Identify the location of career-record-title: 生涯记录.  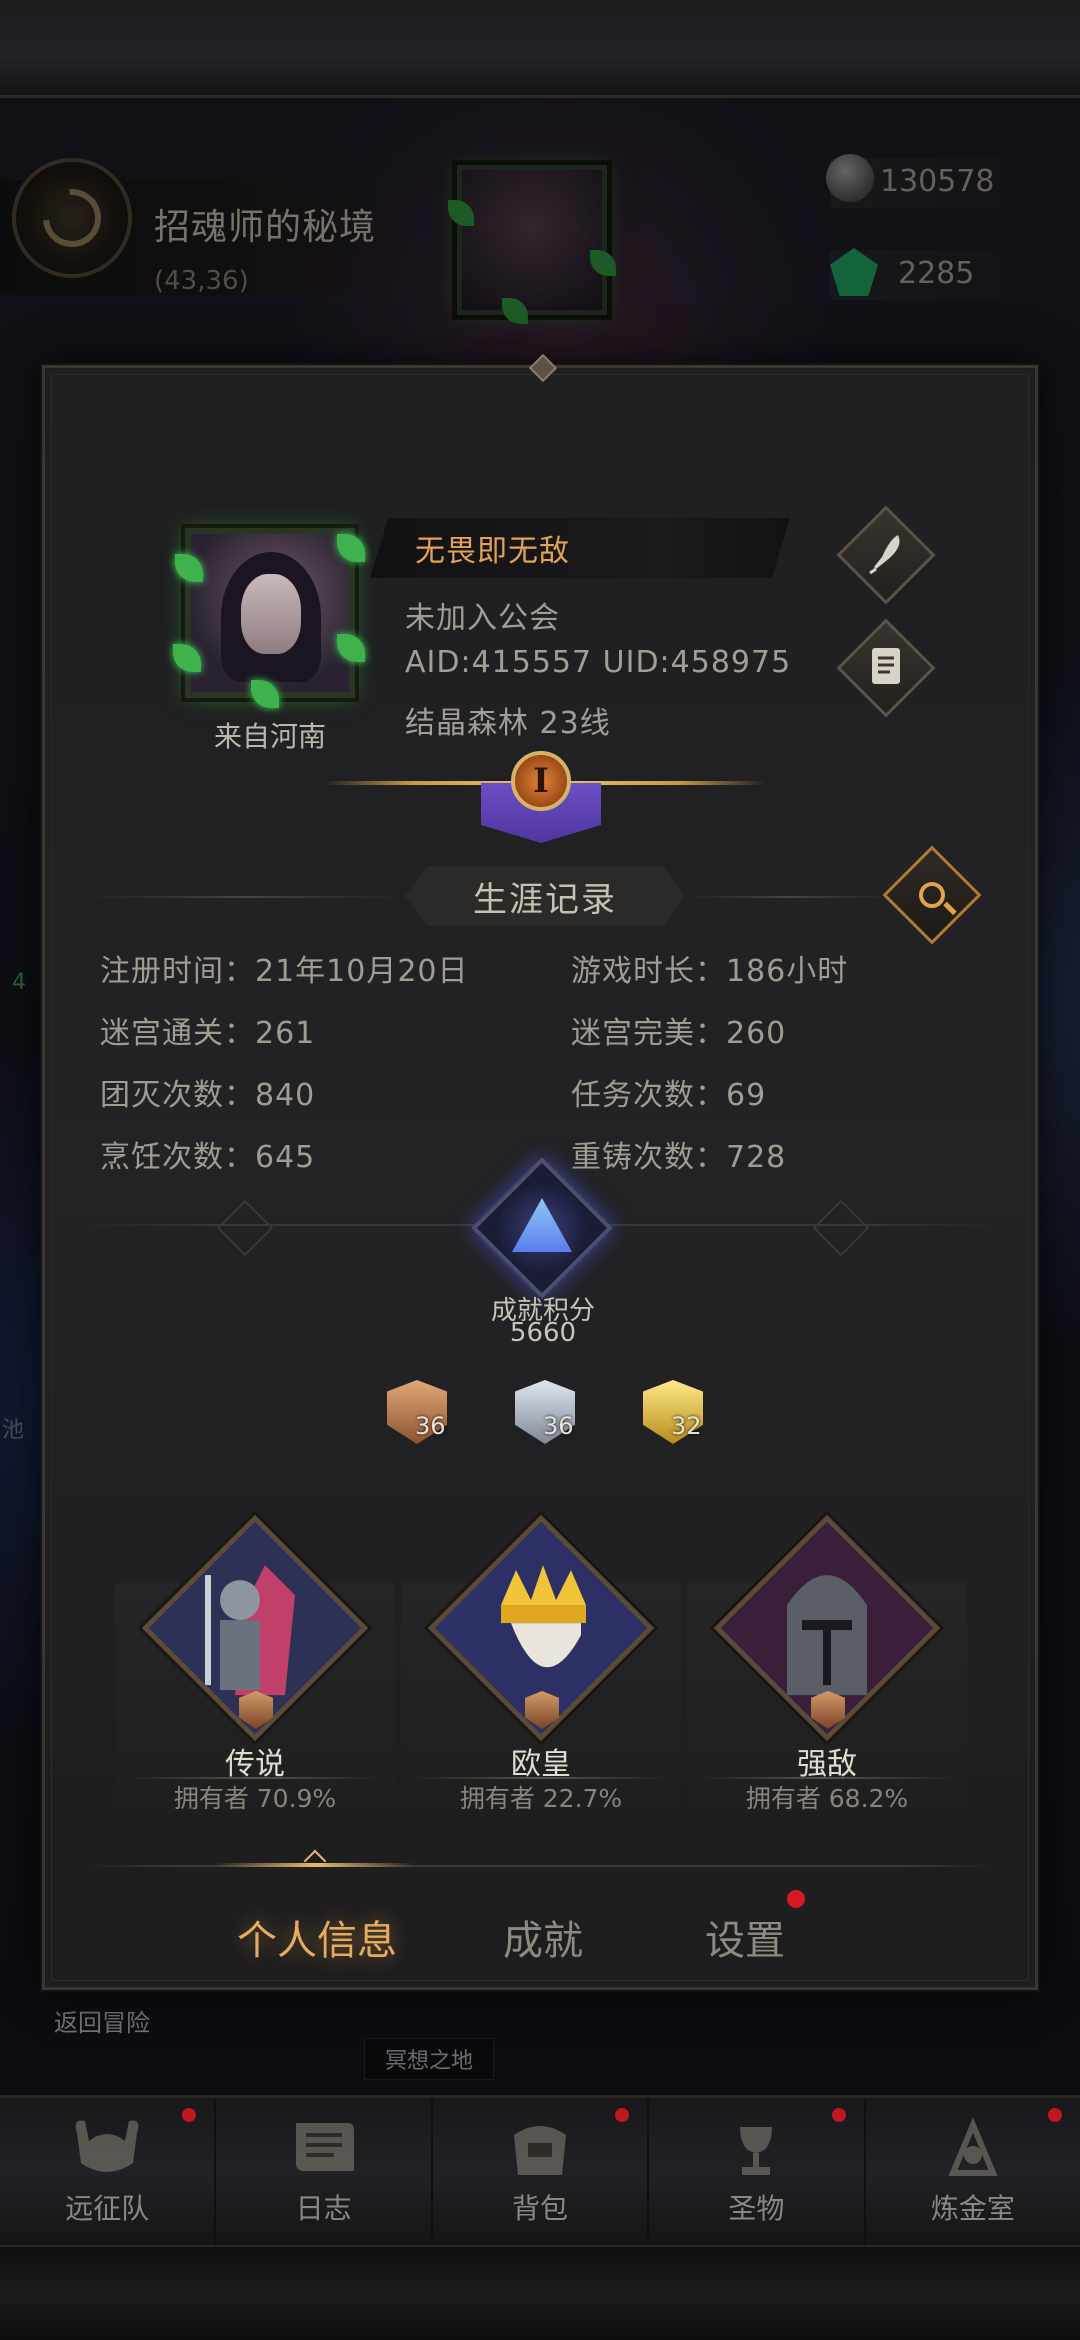
(545, 896).